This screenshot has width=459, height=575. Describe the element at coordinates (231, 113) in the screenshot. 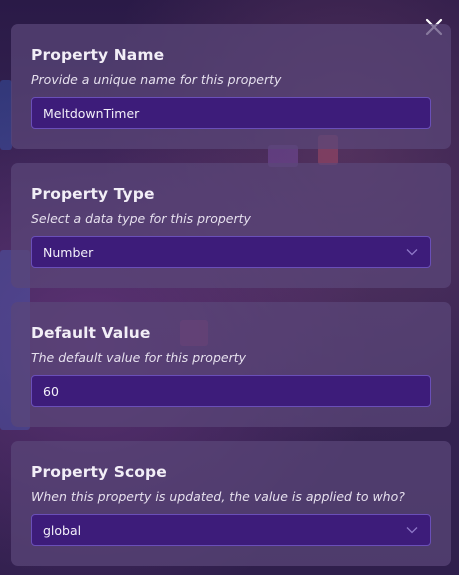

I see `property-name-input: MeltdownTimer` at that location.